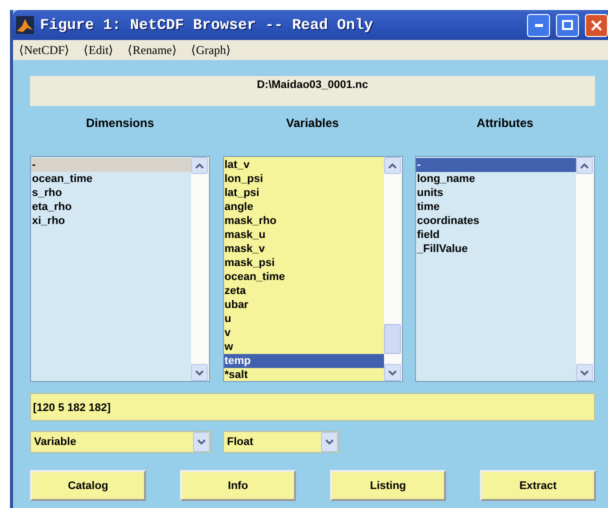 Image resolution: width=608 pixels, height=508 pixels. Describe the element at coordinates (538, 485) in the screenshot. I see `action-button: Extract` at that location.